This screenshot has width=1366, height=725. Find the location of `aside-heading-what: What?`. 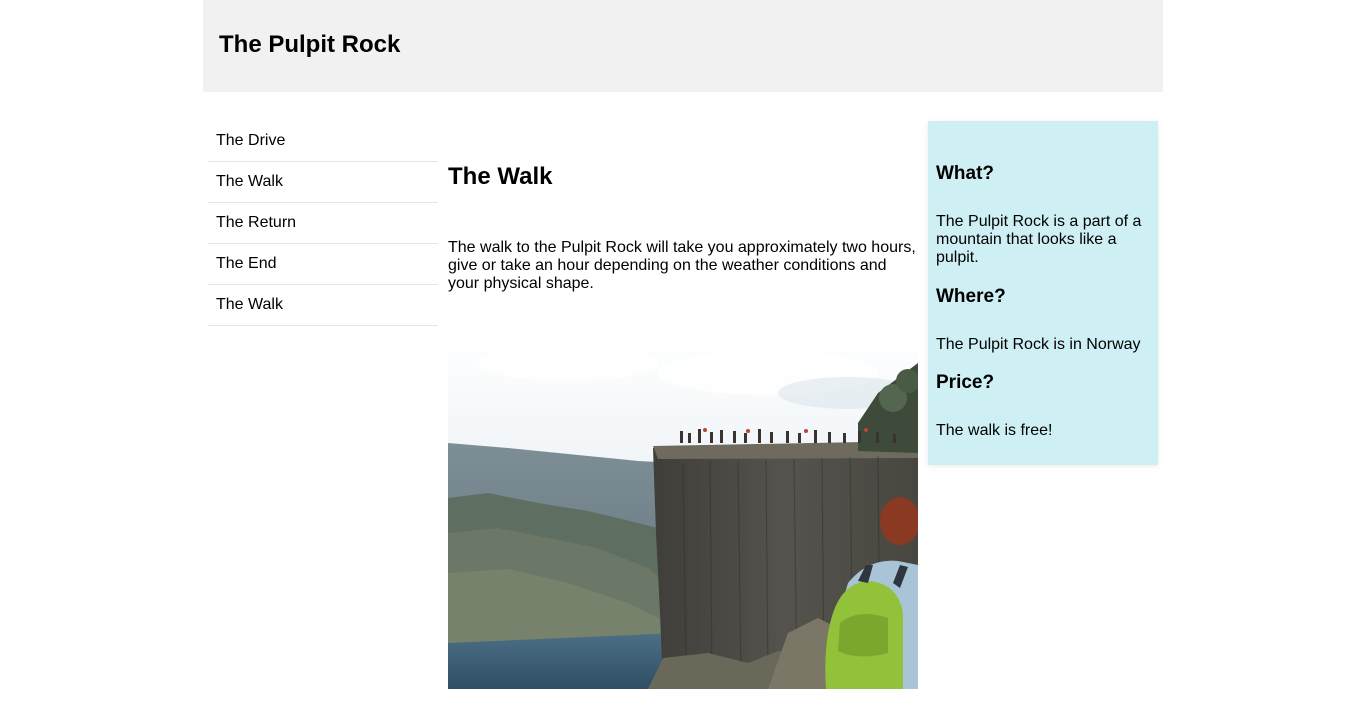

aside-heading-what: What? is located at coordinates (965, 173).